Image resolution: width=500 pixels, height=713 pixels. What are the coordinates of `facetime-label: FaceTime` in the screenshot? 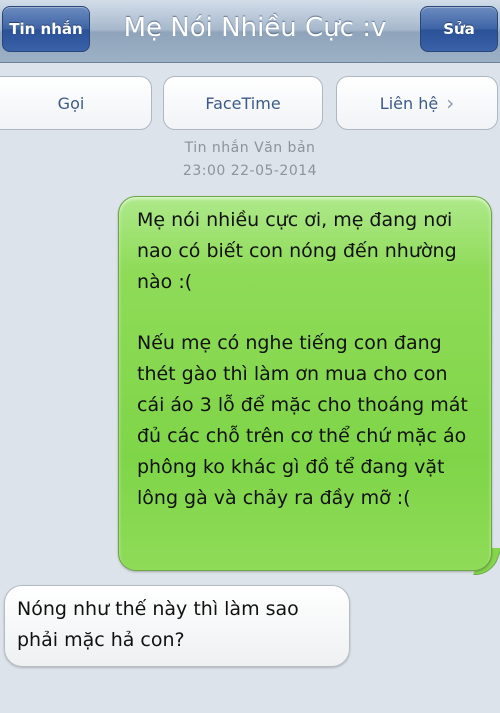 It's located at (243, 103).